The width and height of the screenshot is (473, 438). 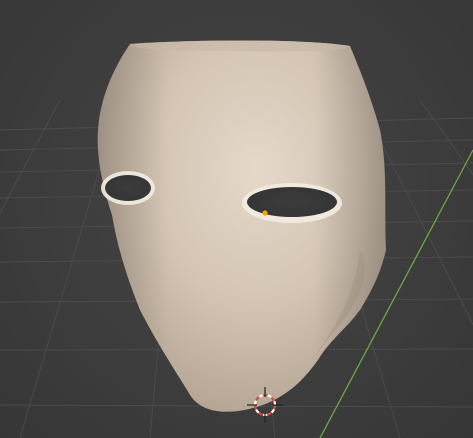 I want to click on right-eye-hole, so click(x=292, y=203).